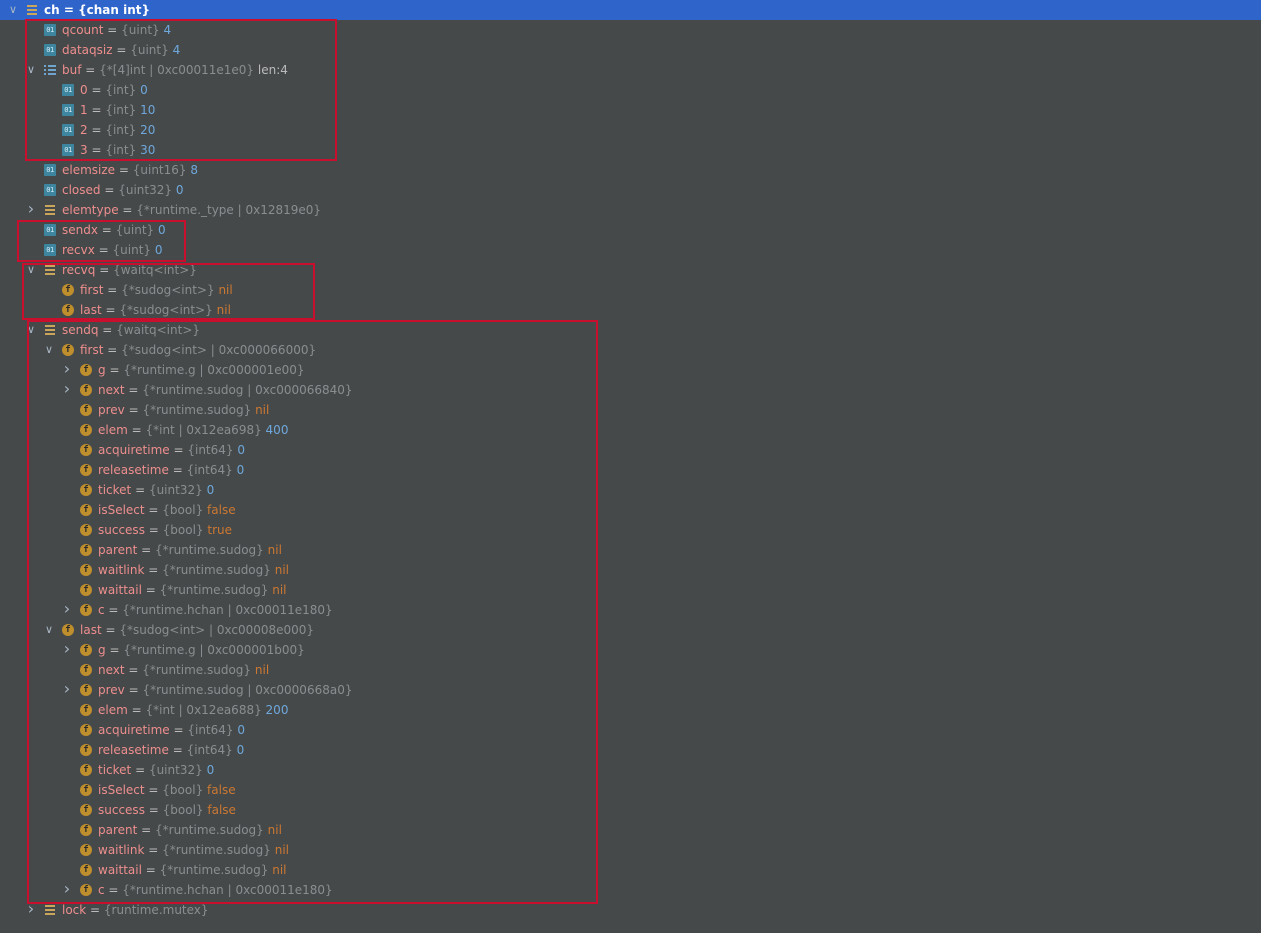  What do you see at coordinates (630, 630) in the screenshot?
I see `tree-row-last: ∨ f last = {*sudog<int> | 0xc00008e000}` at bounding box center [630, 630].